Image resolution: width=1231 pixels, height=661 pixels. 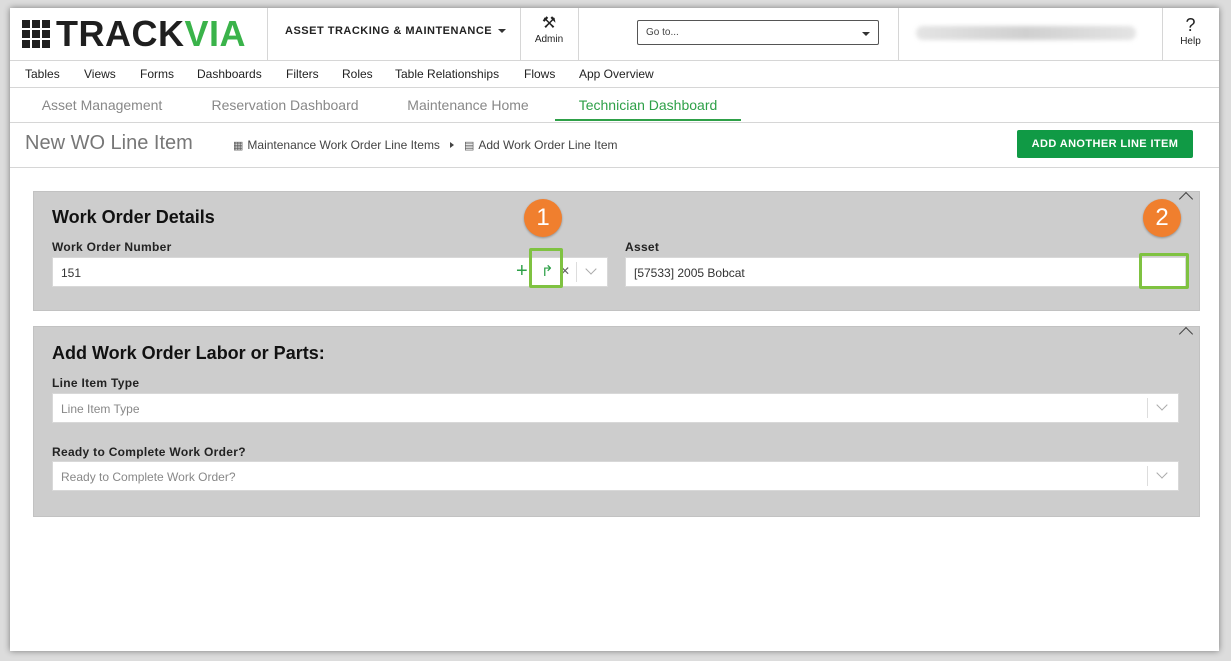 I want to click on user-account-blurred, so click(x=1026, y=33).